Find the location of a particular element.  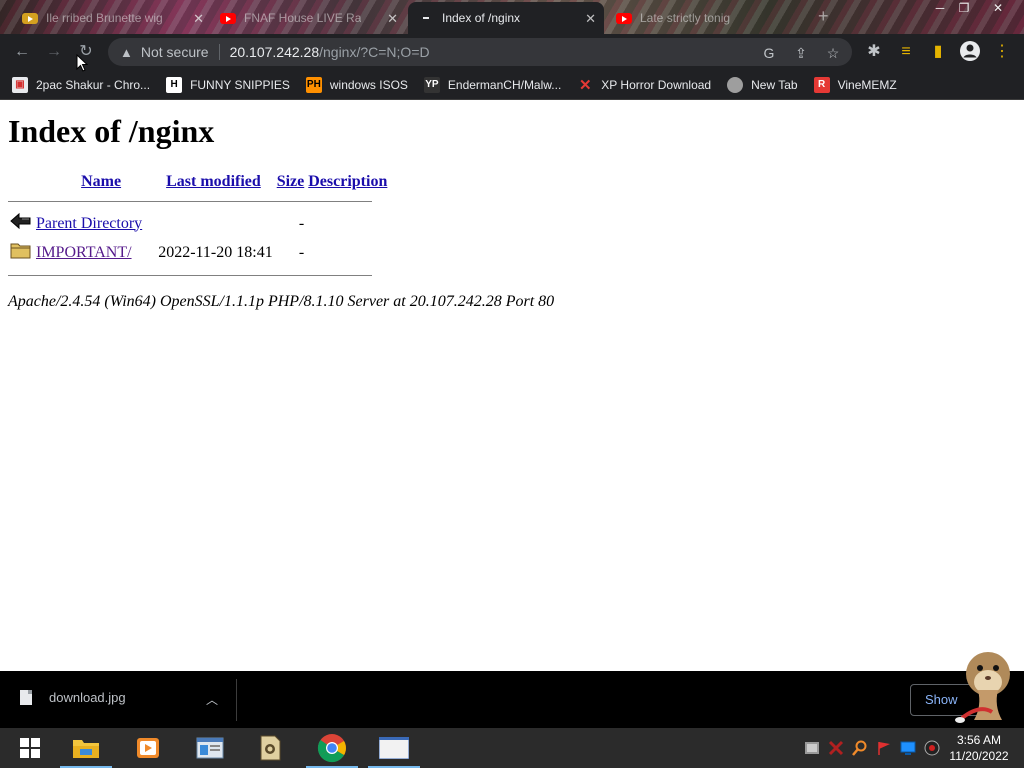

bookmark-label: XP Horror Download is located at coordinates (656, 84).